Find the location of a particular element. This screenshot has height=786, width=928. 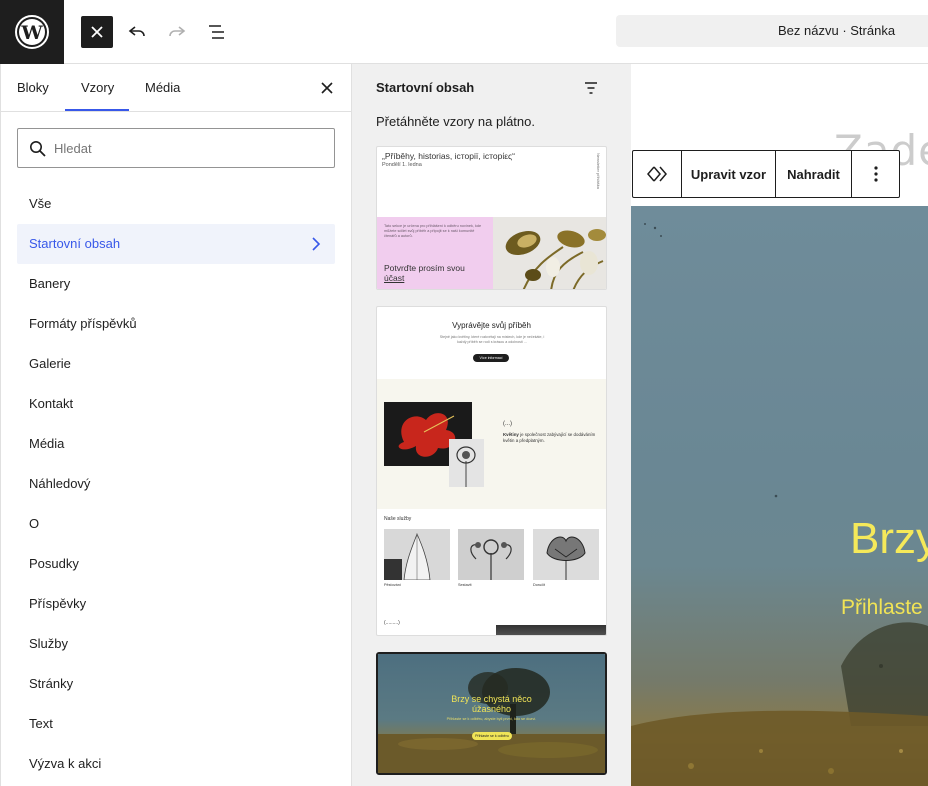

tab-media: Média is located at coordinates (162, 88).